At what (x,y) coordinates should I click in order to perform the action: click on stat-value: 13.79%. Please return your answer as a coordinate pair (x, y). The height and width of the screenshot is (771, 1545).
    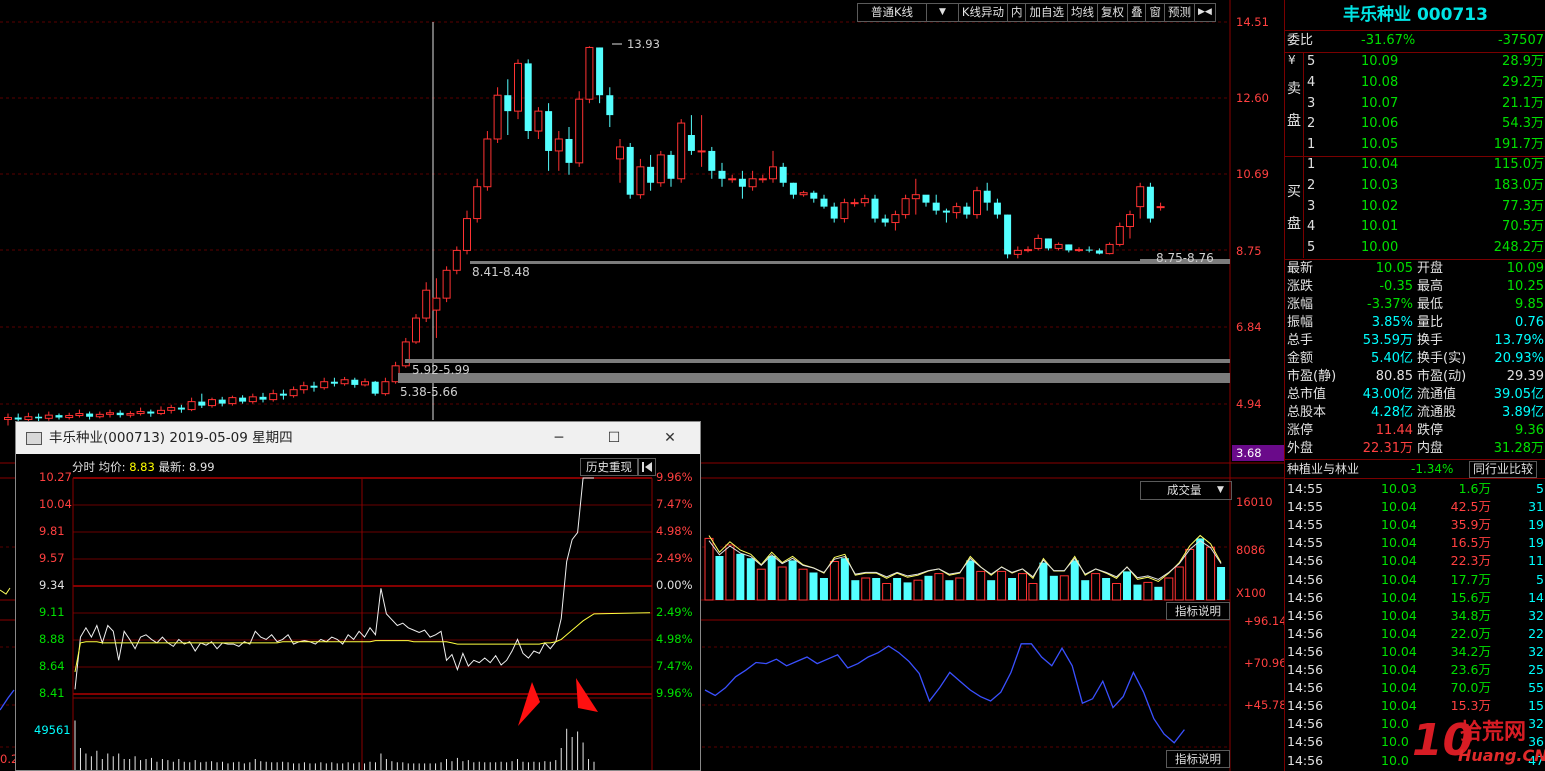
    Looking at the image, I should click on (1519, 340).